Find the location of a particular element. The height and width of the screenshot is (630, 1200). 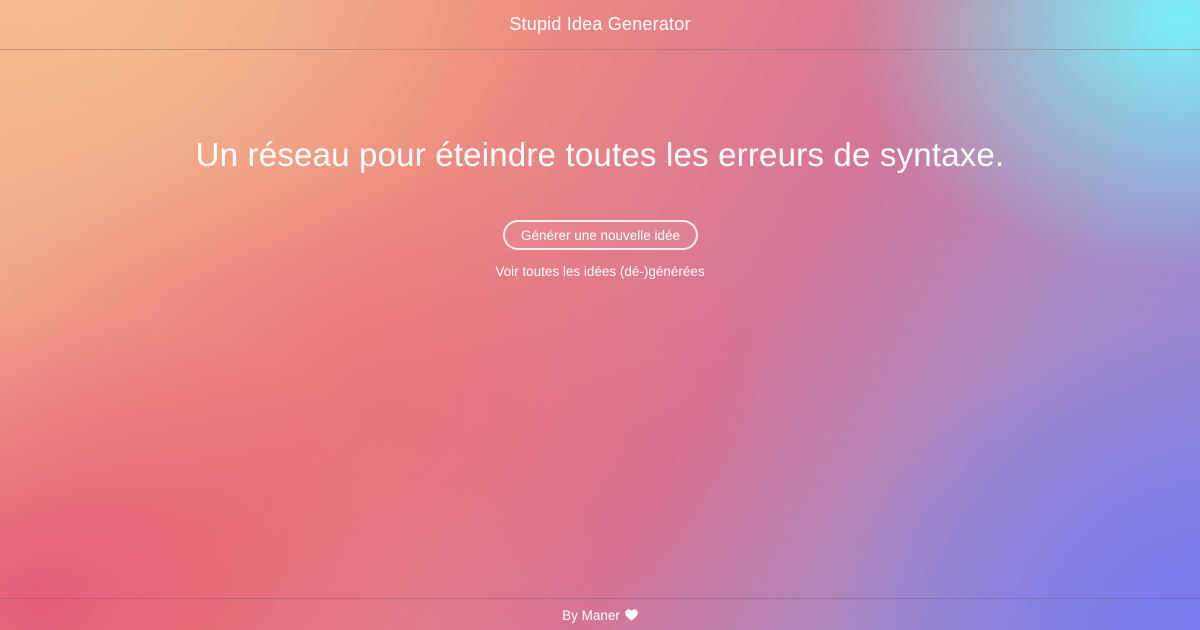

view-all-ideas-link: Voir toutes les idées (dé-)générées is located at coordinates (599, 271).